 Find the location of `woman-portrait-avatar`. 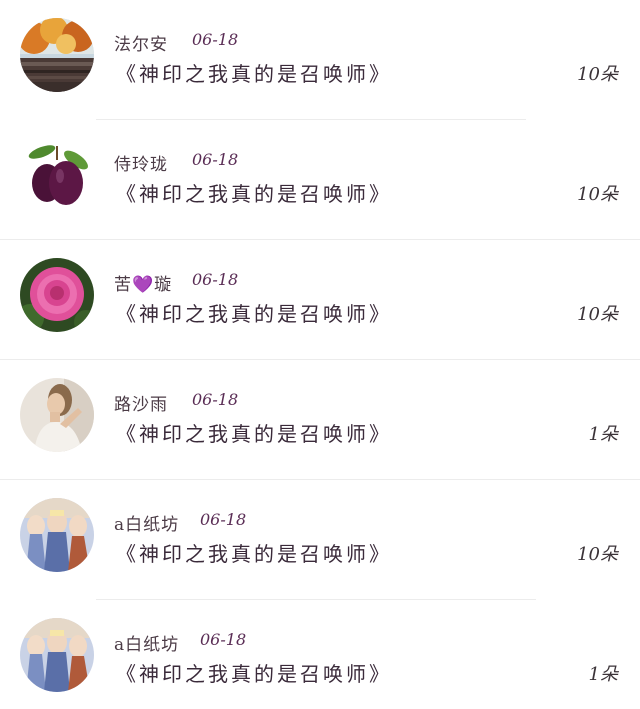

woman-portrait-avatar is located at coordinates (57, 415).